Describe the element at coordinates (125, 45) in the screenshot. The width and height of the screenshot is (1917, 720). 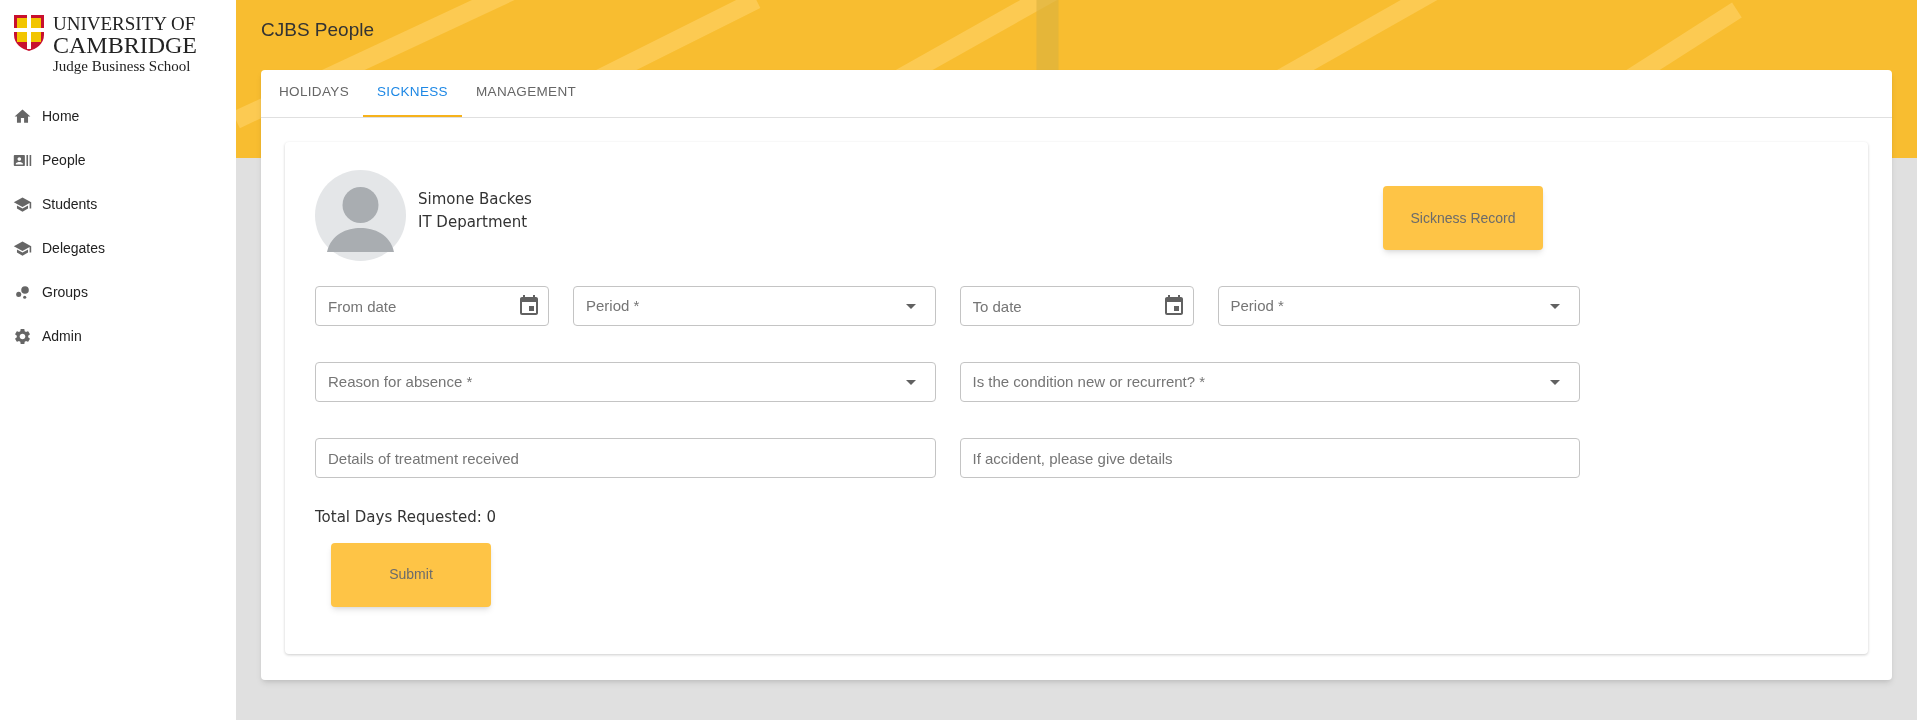
I see `logo-text: CAMBRIDGE` at that location.